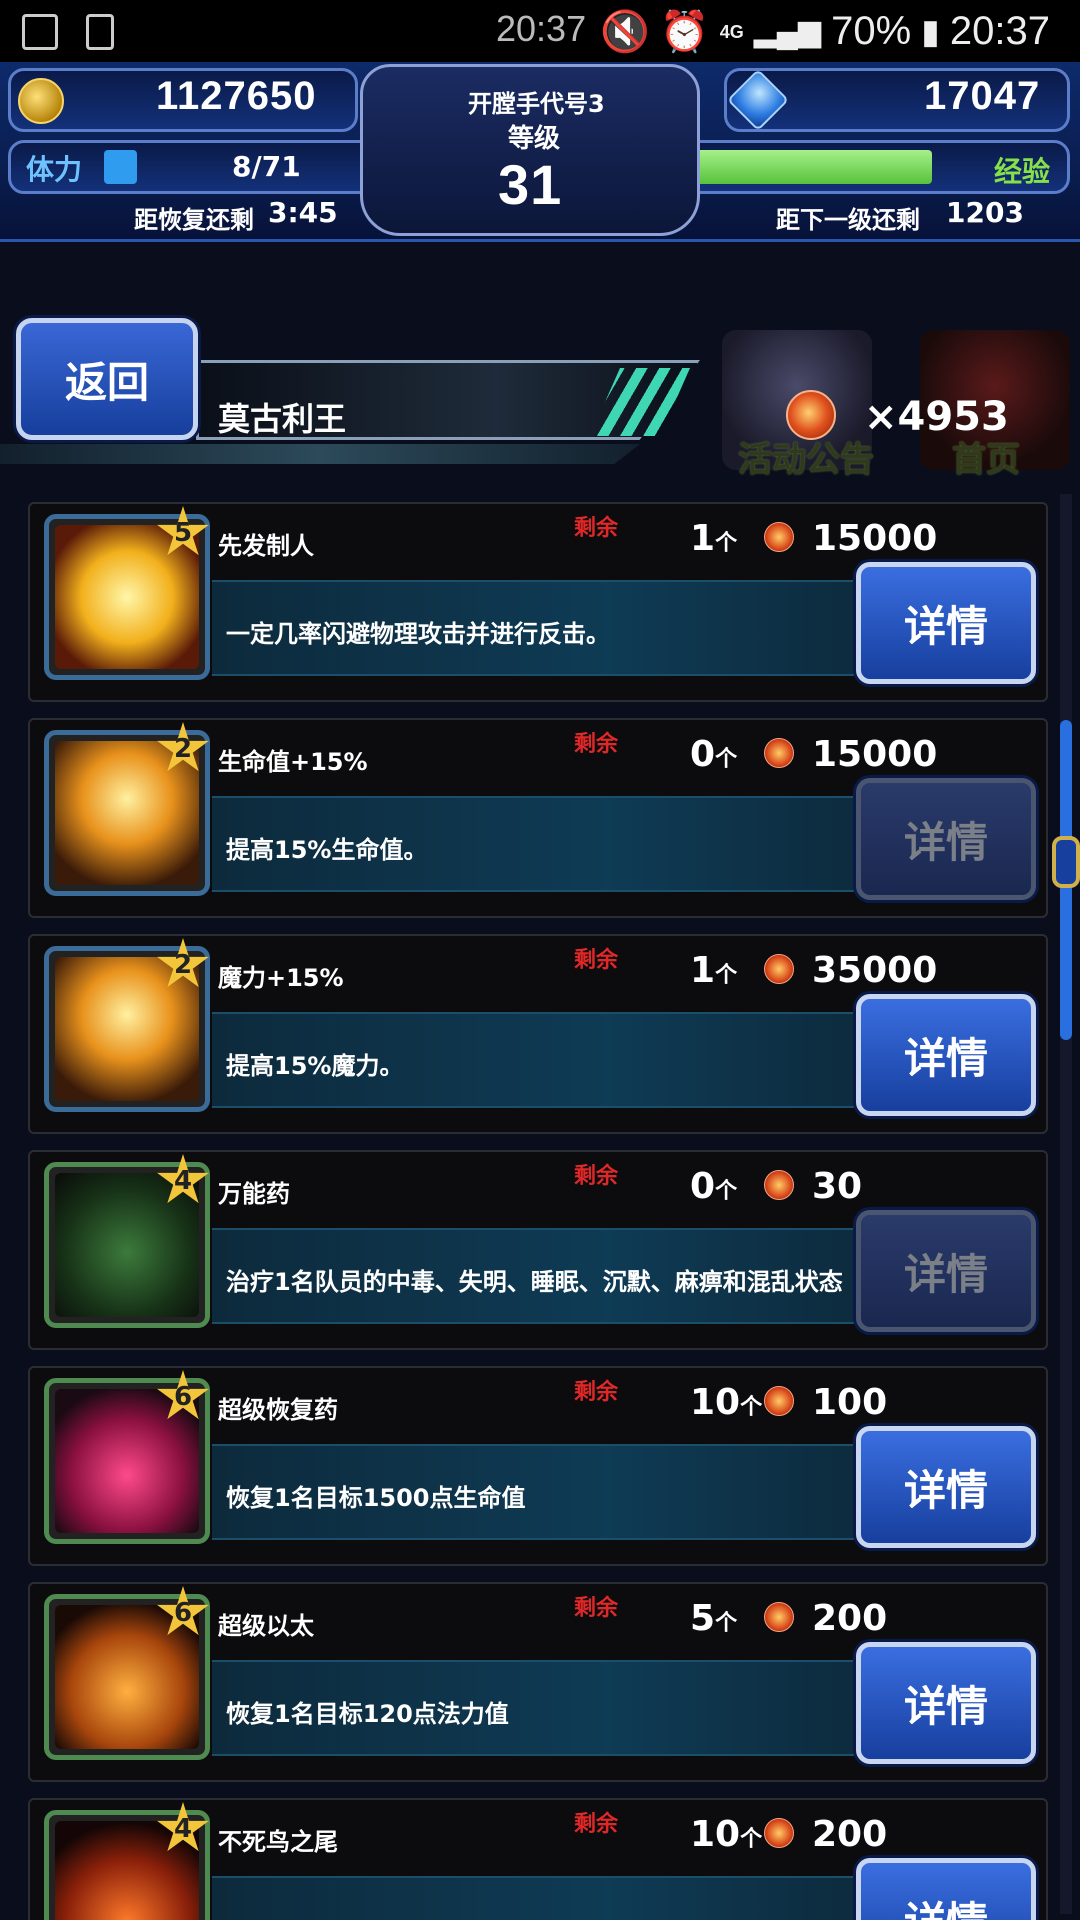  What do you see at coordinates (194, 220) in the screenshot?
I see `recover-label: 距恢复还剩` at bounding box center [194, 220].